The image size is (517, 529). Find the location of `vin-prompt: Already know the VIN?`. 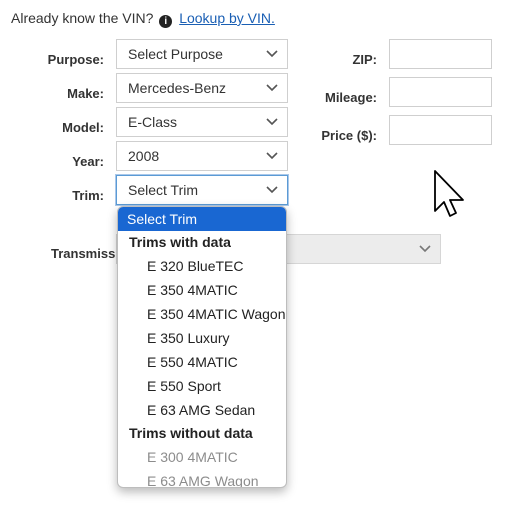

vin-prompt: Already know the VIN? is located at coordinates (82, 18).